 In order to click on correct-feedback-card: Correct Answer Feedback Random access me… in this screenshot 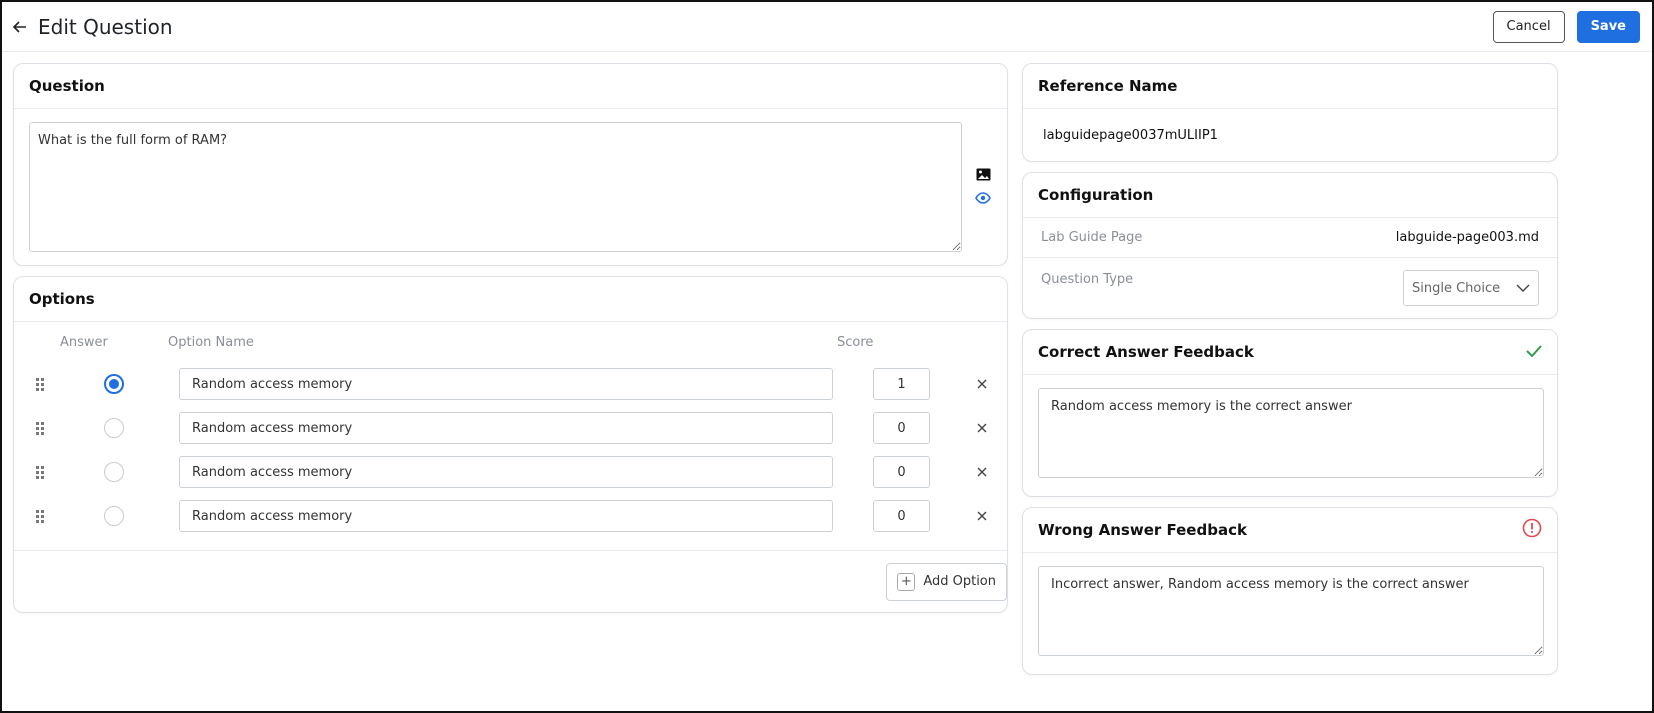, I will do `click(1290, 413)`.